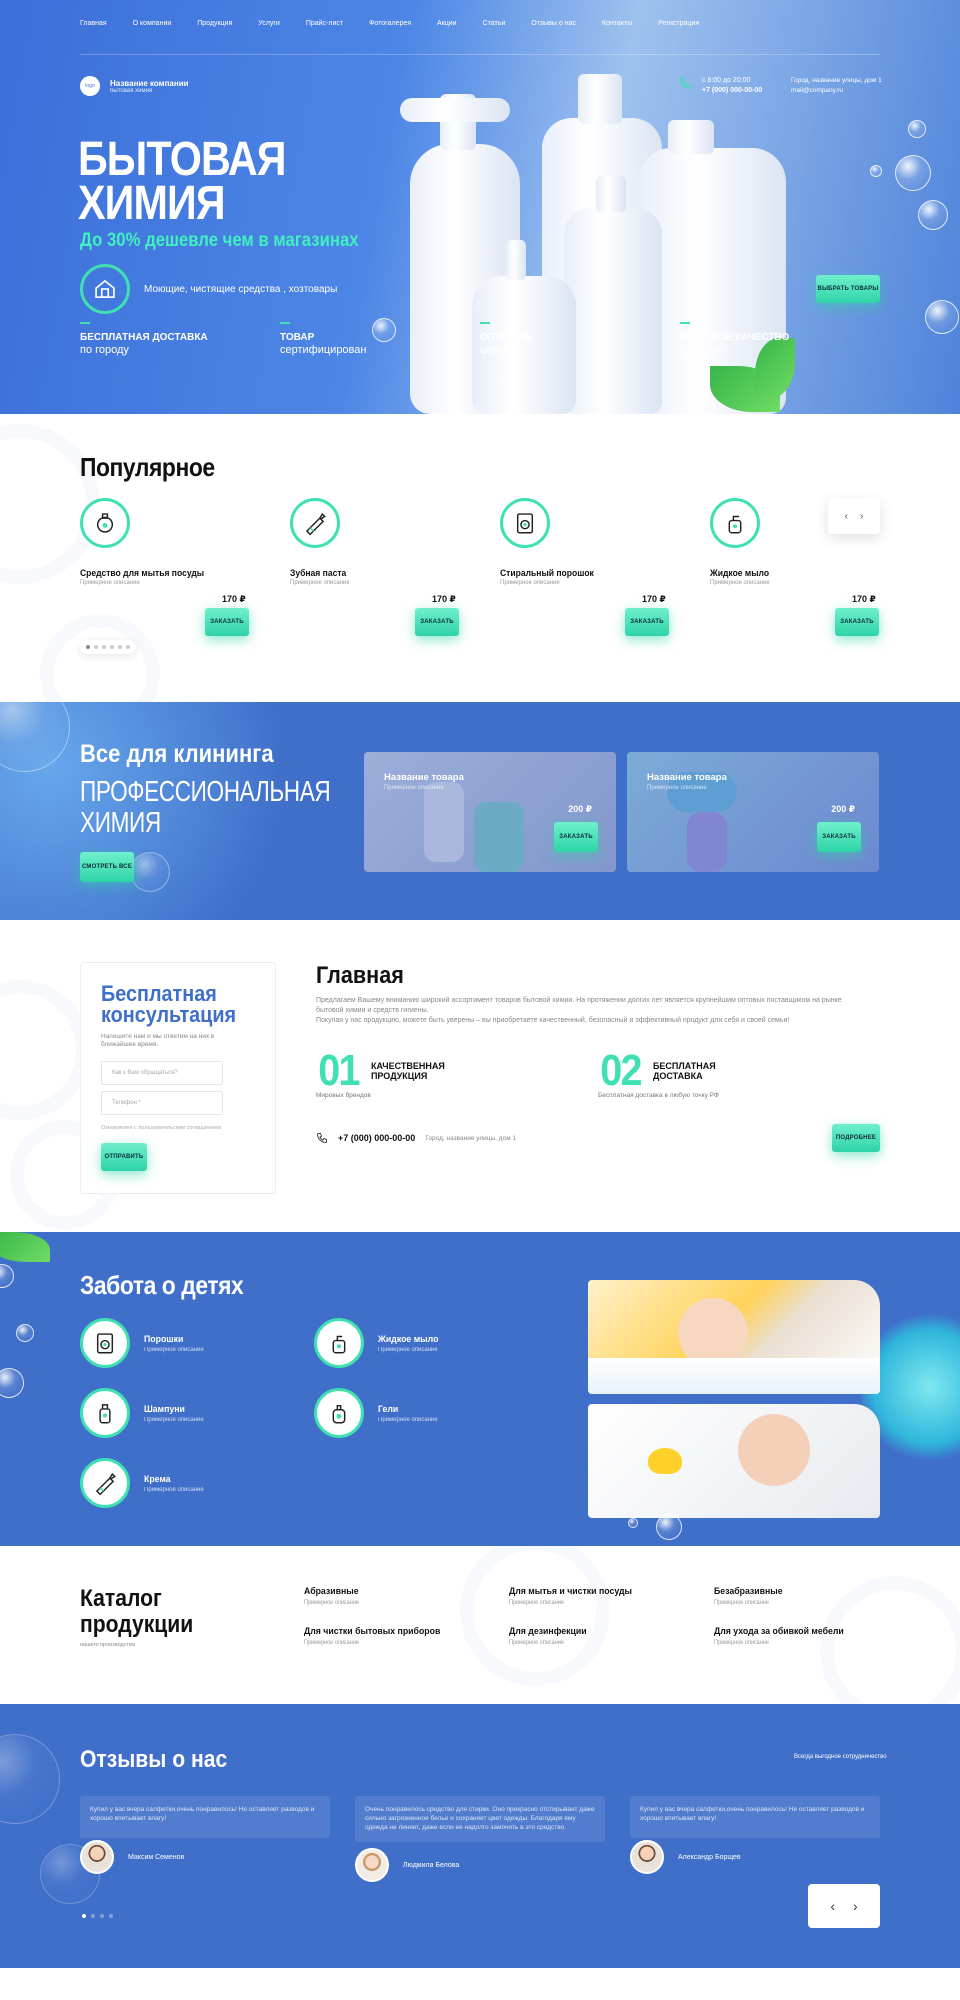  Describe the element at coordinates (848, 289) in the screenshot. I see `choose-products-button: Выбрать товары` at that location.